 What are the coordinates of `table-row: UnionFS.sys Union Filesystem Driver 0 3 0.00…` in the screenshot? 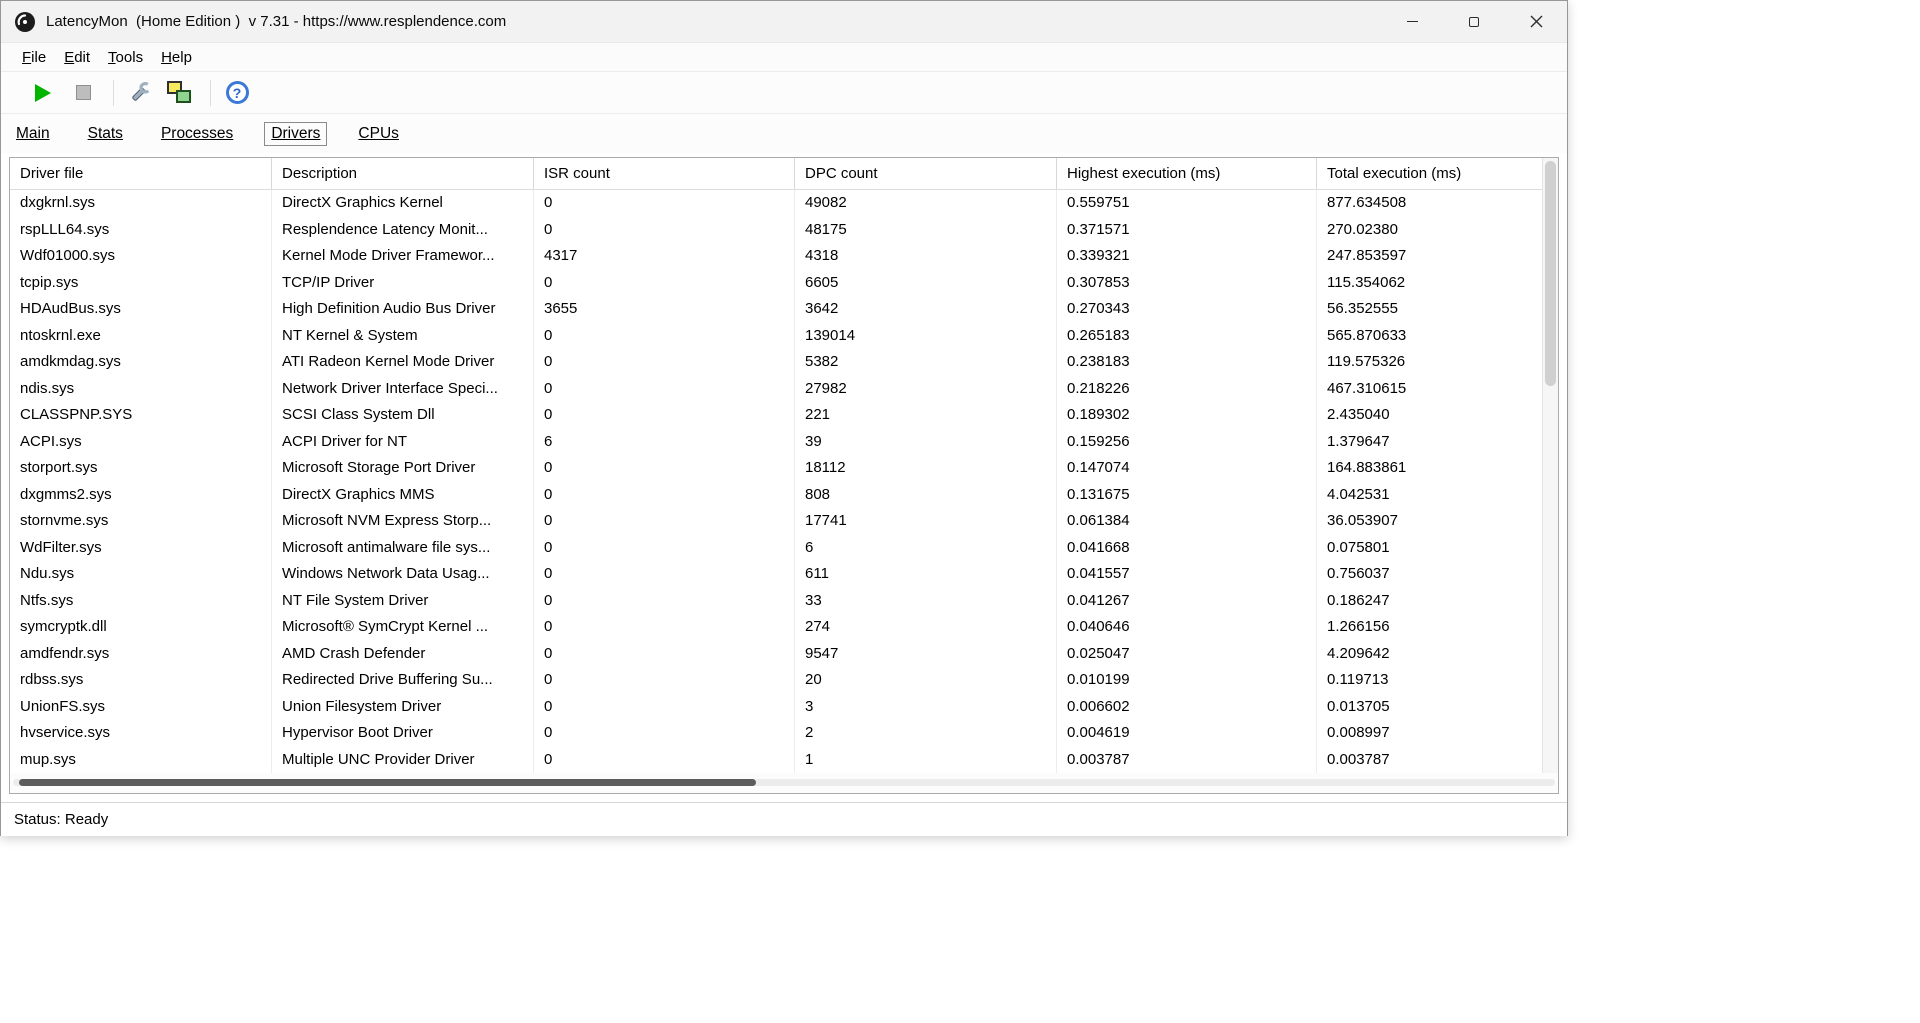 It's located at (784, 706).